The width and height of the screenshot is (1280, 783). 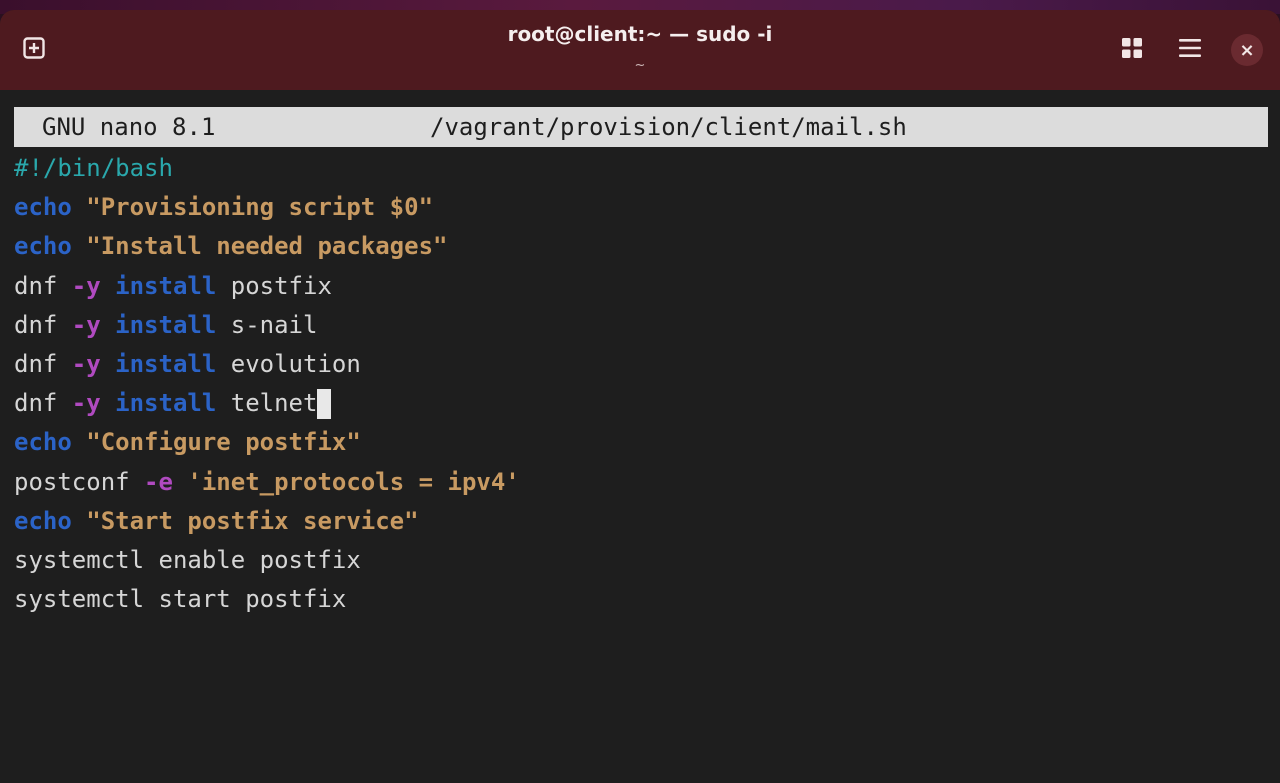 What do you see at coordinates (640, 50) in the screenshot?
I see `title-bar: root@client:~ — sudo -i ~ ×` at bounding box center [640, 50].